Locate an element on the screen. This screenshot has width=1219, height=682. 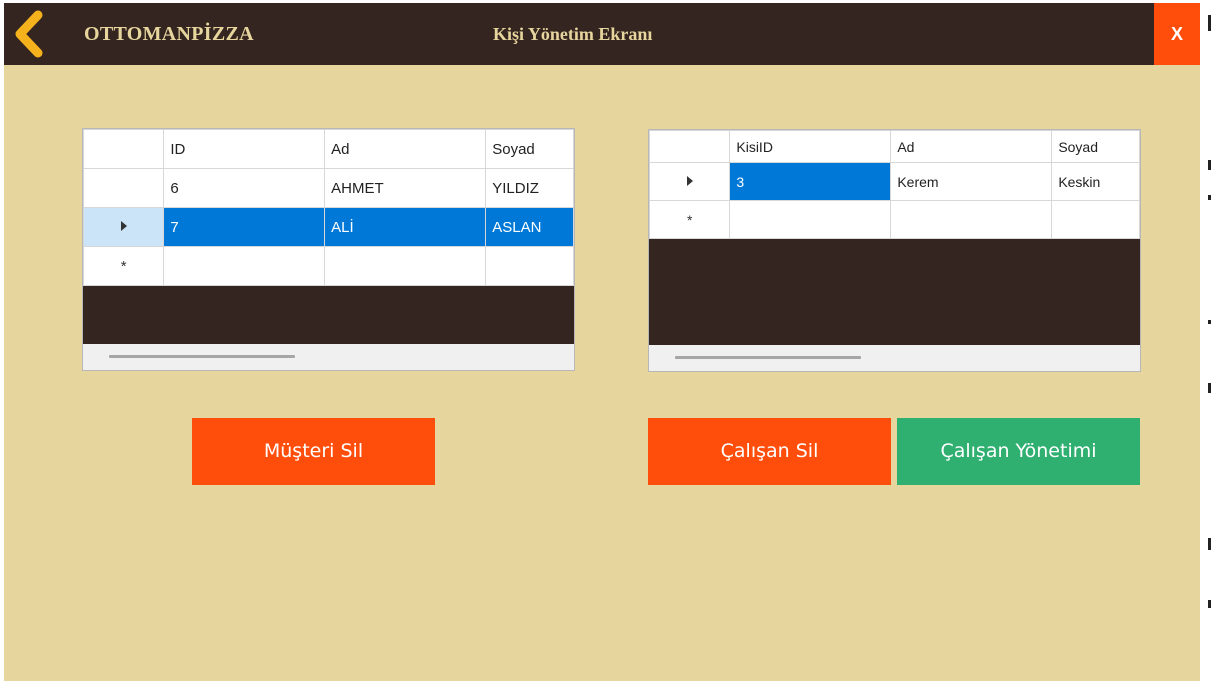
cell-kisiid-selected: 3 is located at coordinates (810, 181).